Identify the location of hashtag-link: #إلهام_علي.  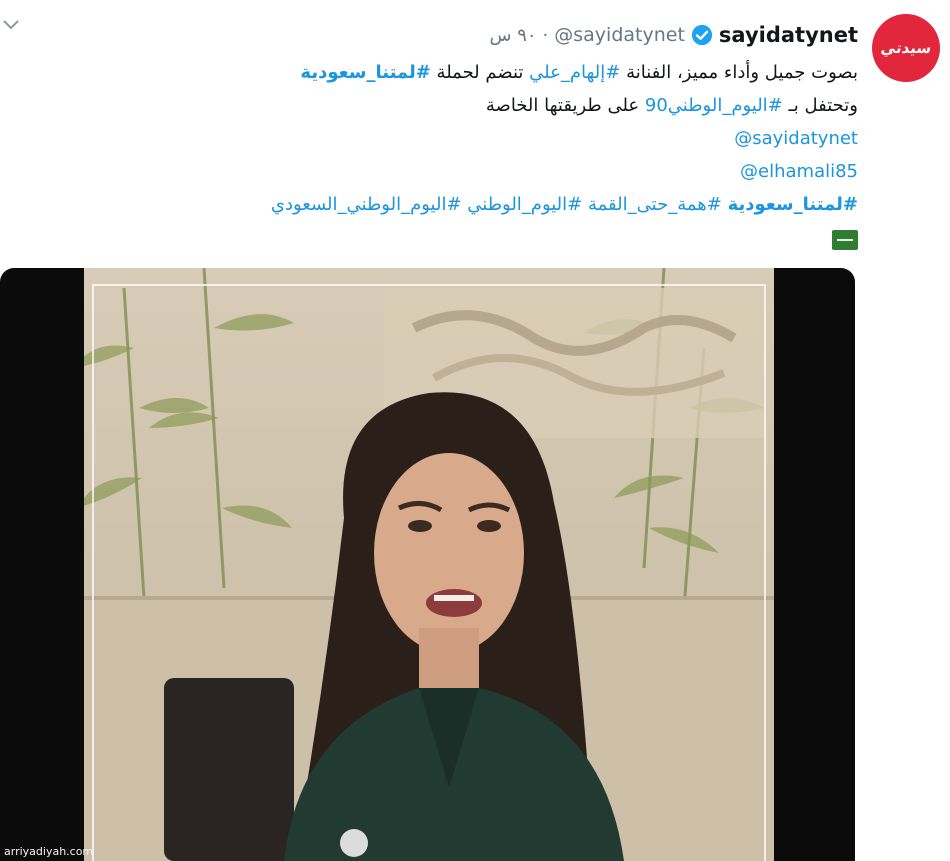
(574, 72).